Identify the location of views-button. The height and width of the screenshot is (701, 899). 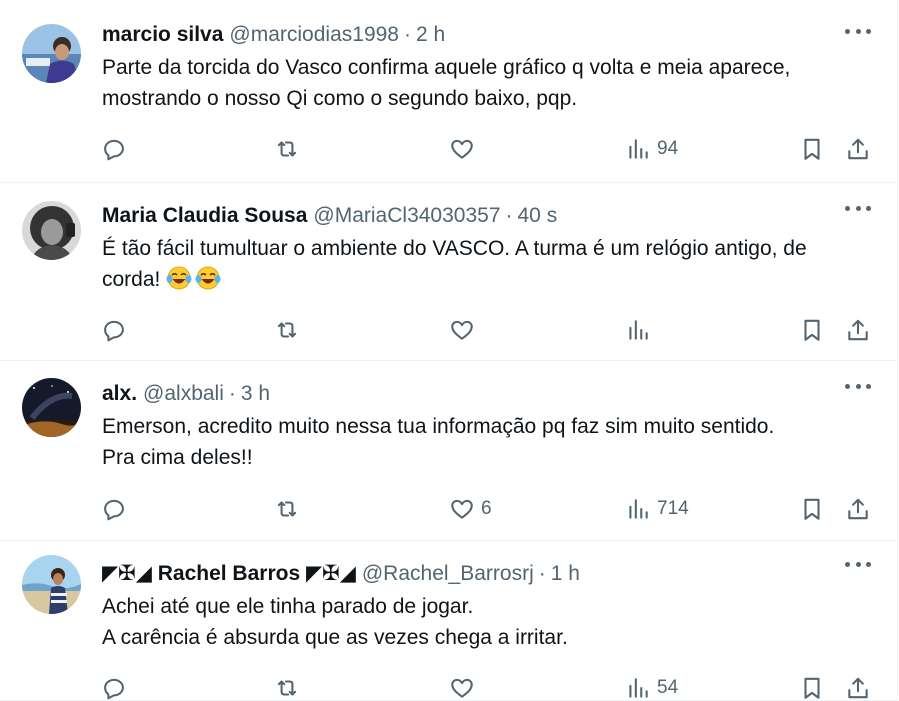
(641, 330).